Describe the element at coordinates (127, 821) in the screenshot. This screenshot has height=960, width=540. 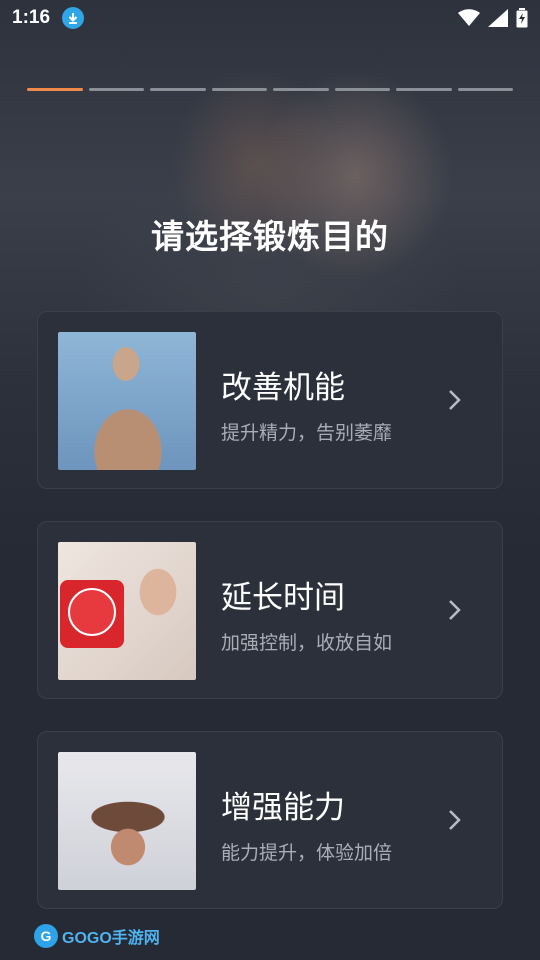
I see `woman-in-bed-photo` at that location.